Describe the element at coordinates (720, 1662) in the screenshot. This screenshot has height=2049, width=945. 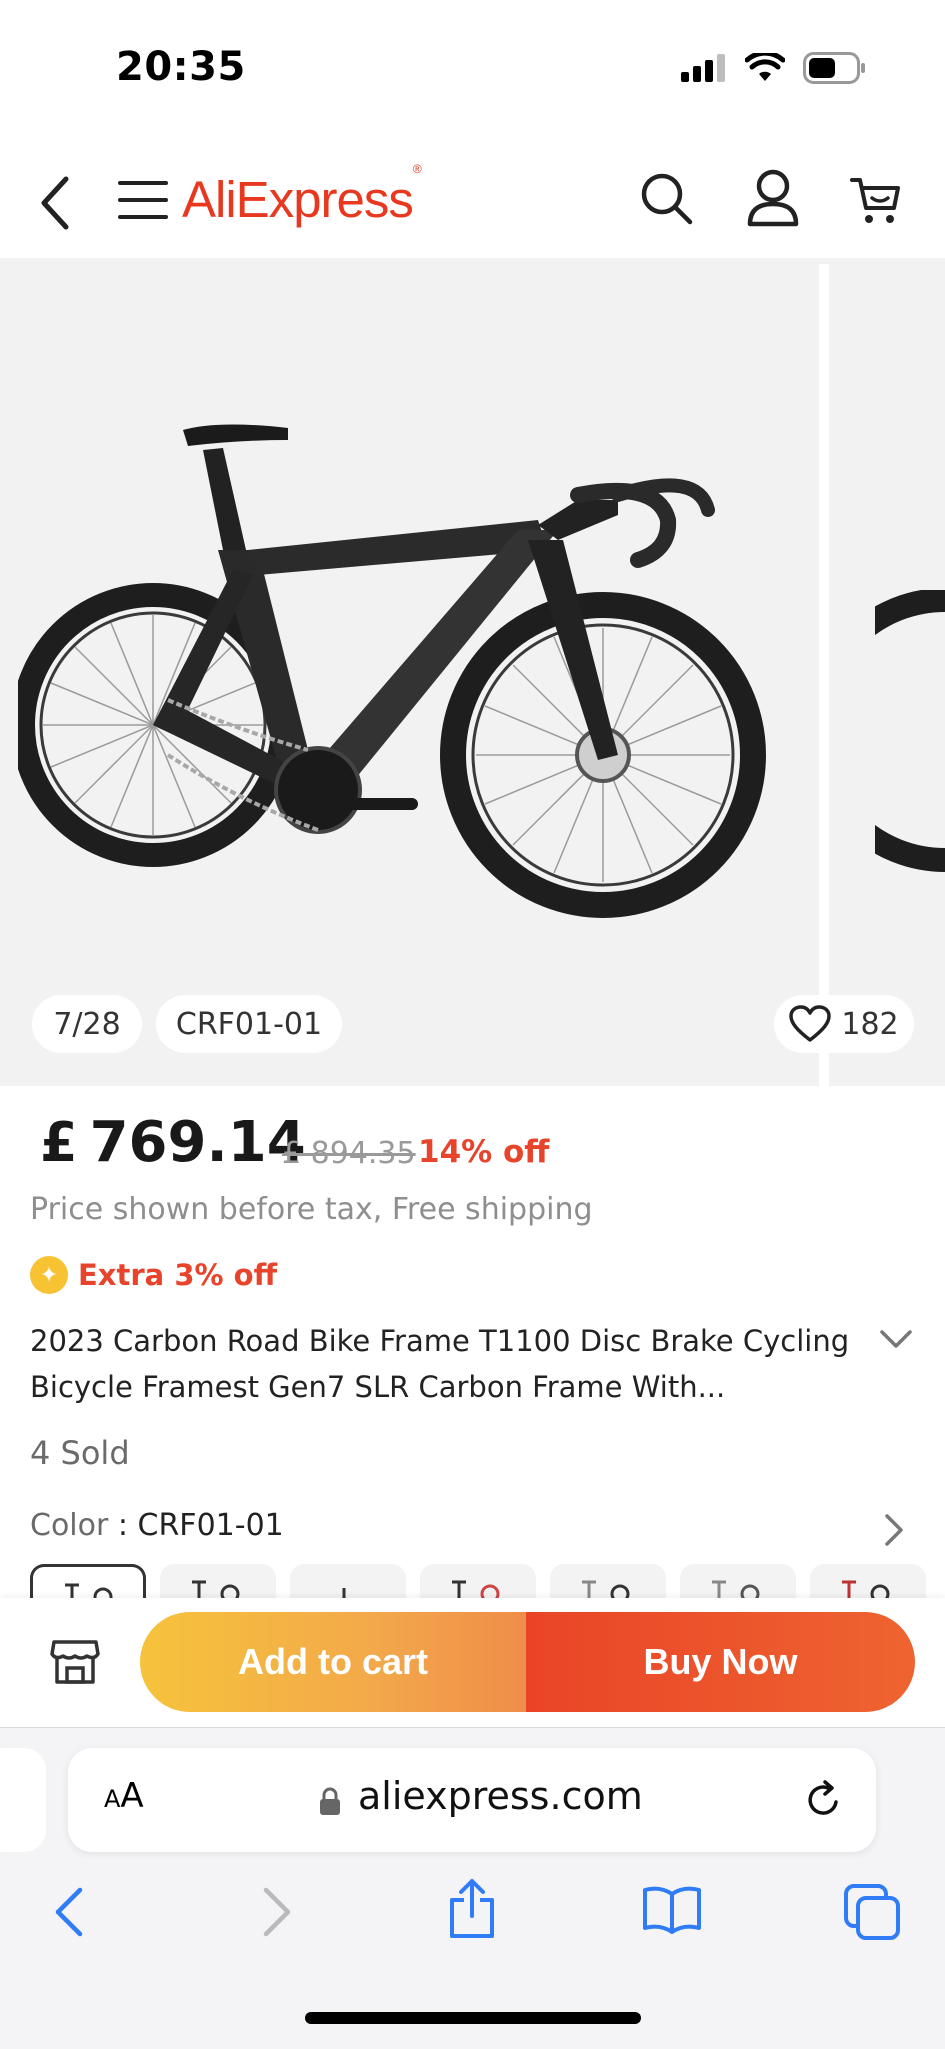
I see `buy-now-button: Buy Now` at that location.